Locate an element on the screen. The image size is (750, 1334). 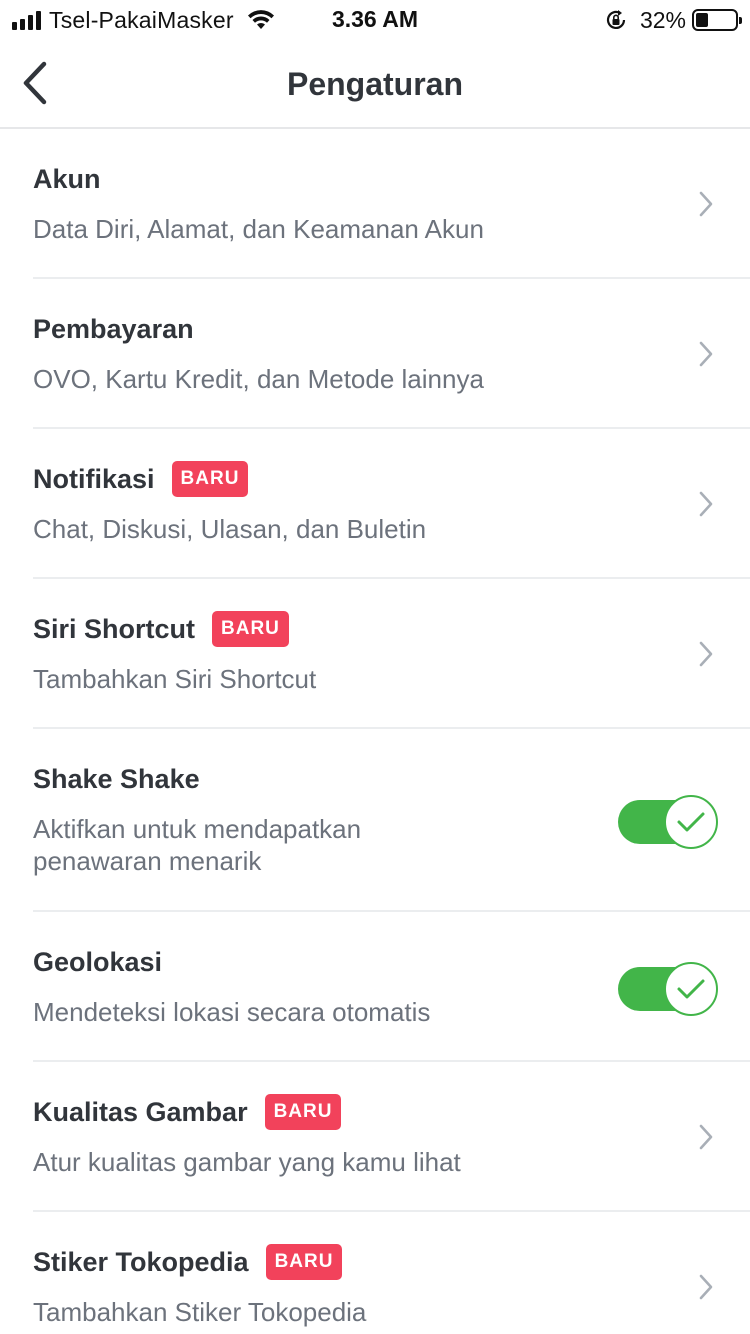
row-title: Pembayaran is located at coordinates (113, 328).